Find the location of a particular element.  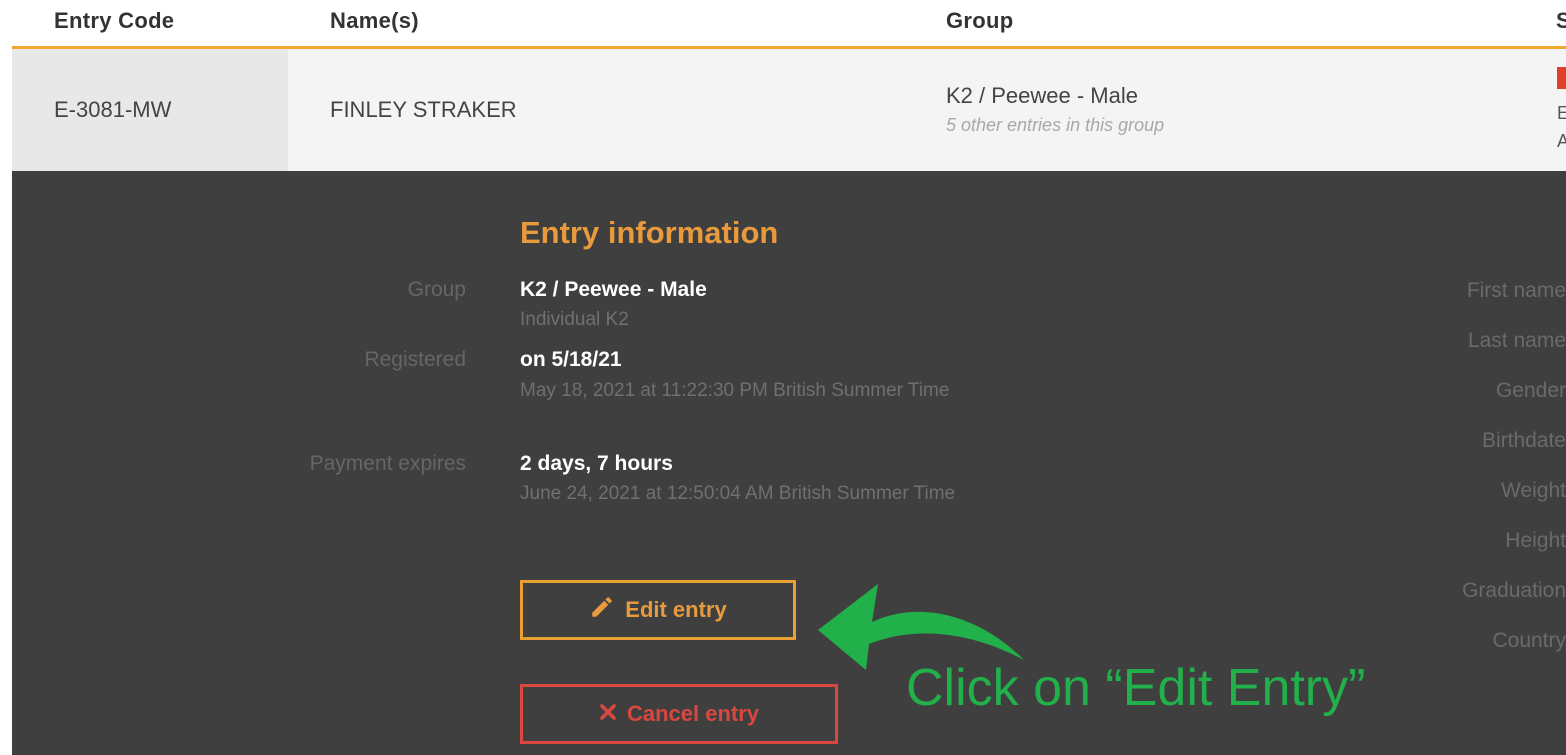

status-text-line-2: A is located at coordinates (1561, 141).